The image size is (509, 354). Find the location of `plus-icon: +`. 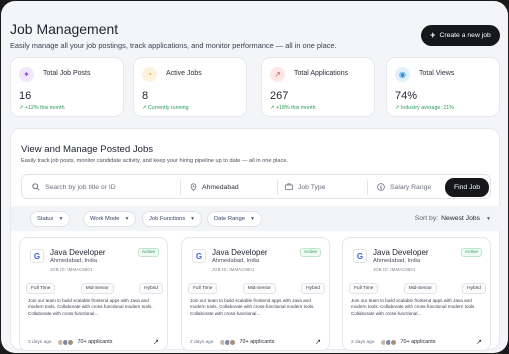

plus-icon: + is located at coordinates (433, 35).